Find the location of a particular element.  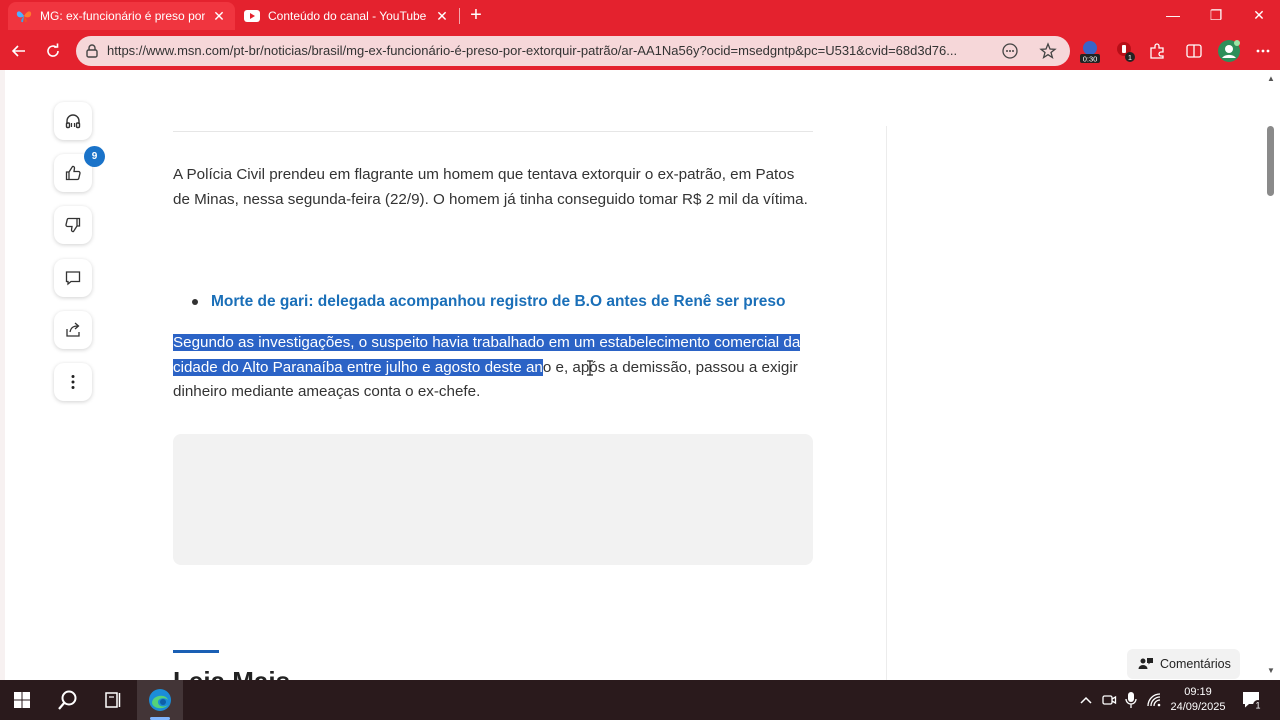

profile-avatar is located at coordinates (1229, 51).